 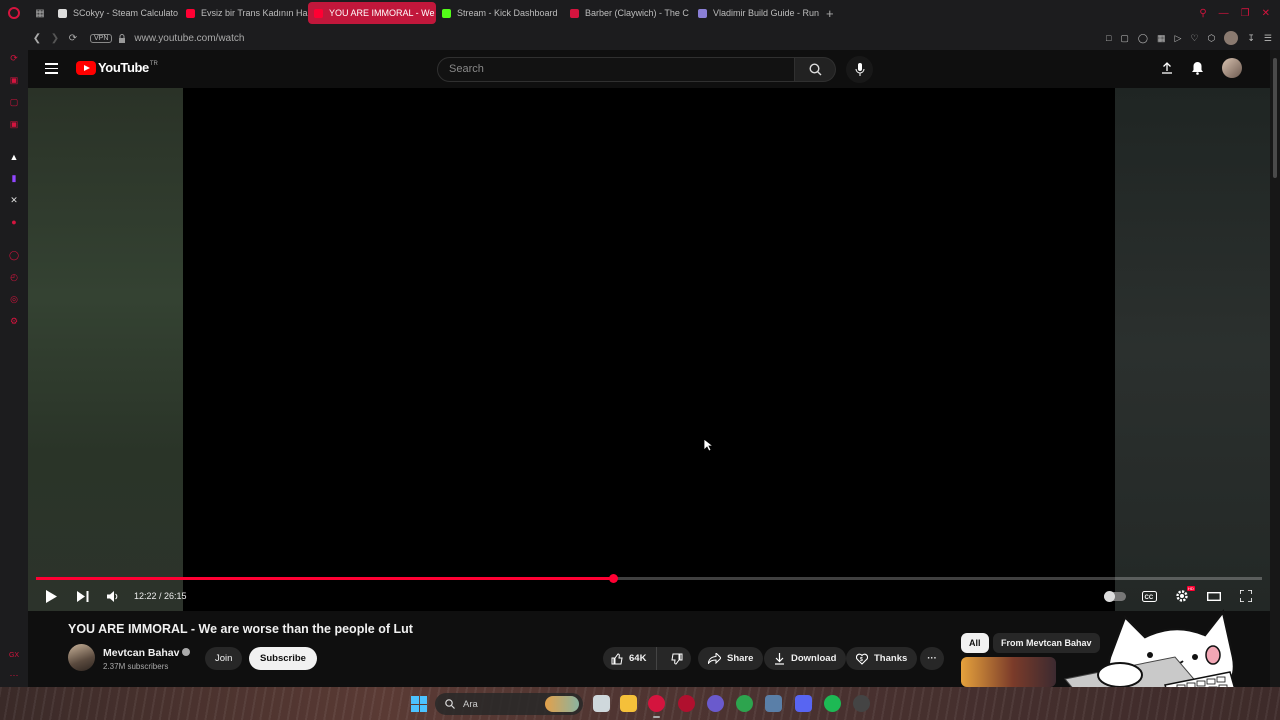 I want to click on player-icon: ◯, so click(x=14, y=255).